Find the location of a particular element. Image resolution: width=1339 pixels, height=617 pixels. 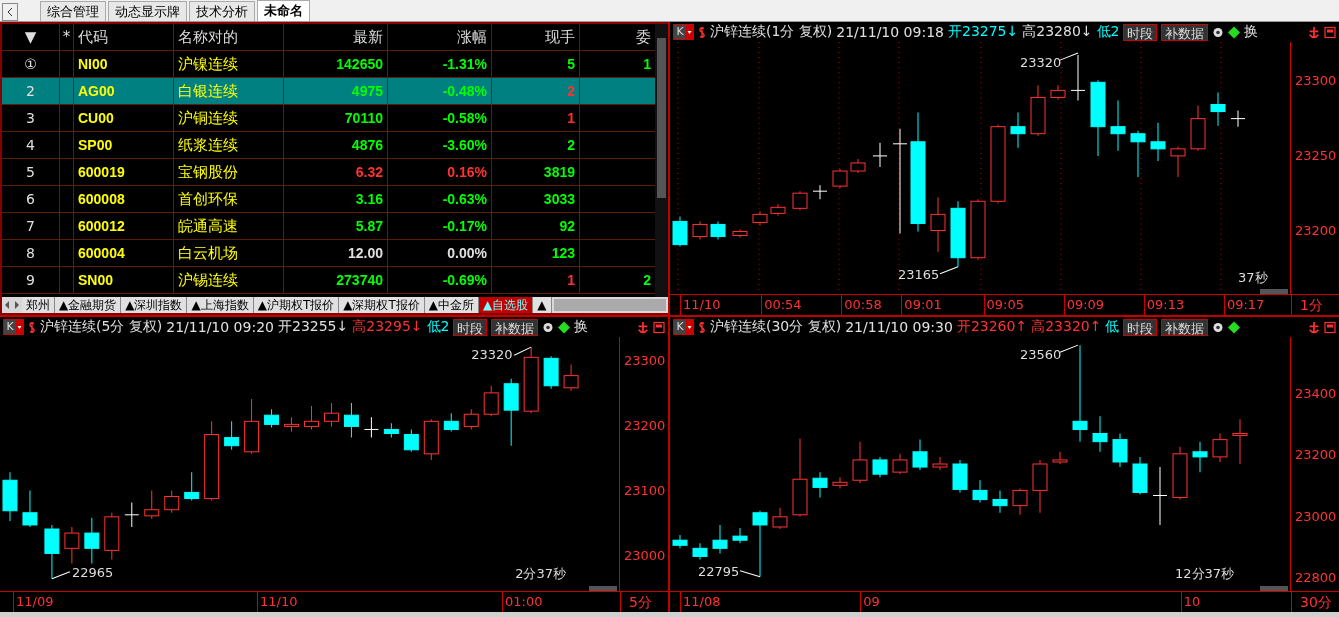

price-label: 2分37秒 is located at coordinates (540, 573).